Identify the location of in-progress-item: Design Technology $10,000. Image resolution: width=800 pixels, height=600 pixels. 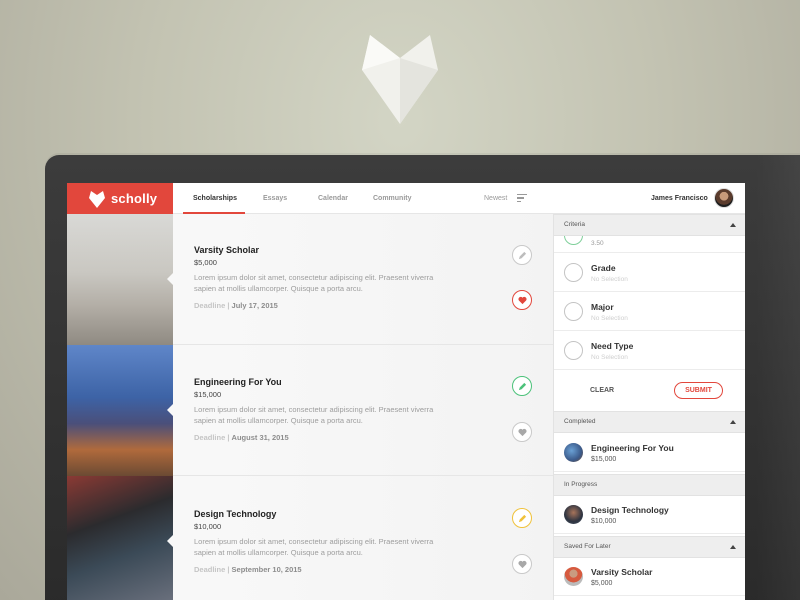
(649, 514).